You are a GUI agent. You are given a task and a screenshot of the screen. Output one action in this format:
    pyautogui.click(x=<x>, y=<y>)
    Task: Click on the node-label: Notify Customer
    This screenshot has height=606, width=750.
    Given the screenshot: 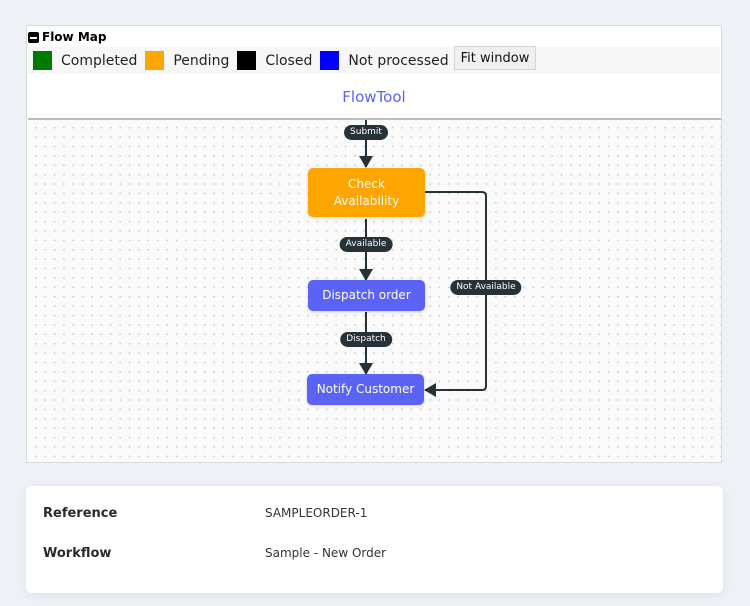 What is the action you would take?
    pyautogui.click(x=365, y=389)
    